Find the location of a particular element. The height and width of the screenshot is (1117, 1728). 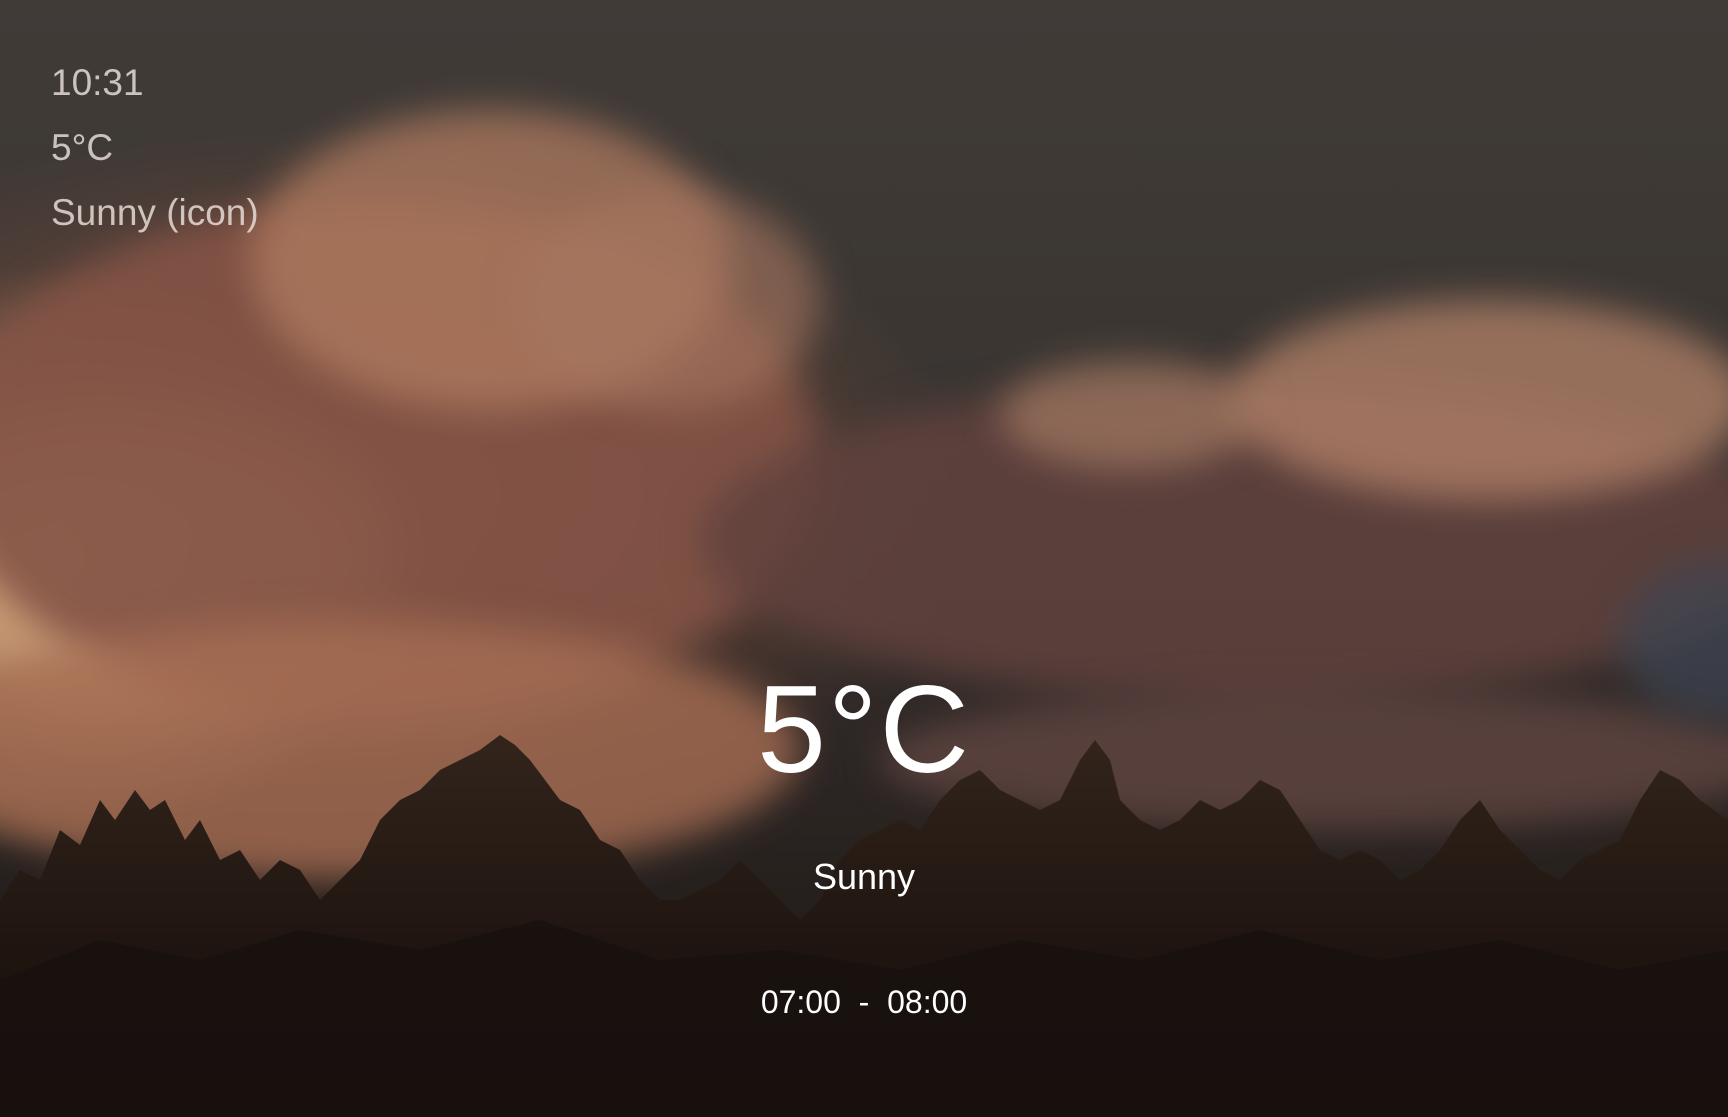

forecast-time-range: 07:00 - 08:00 is located at coordinates (864, 1002).